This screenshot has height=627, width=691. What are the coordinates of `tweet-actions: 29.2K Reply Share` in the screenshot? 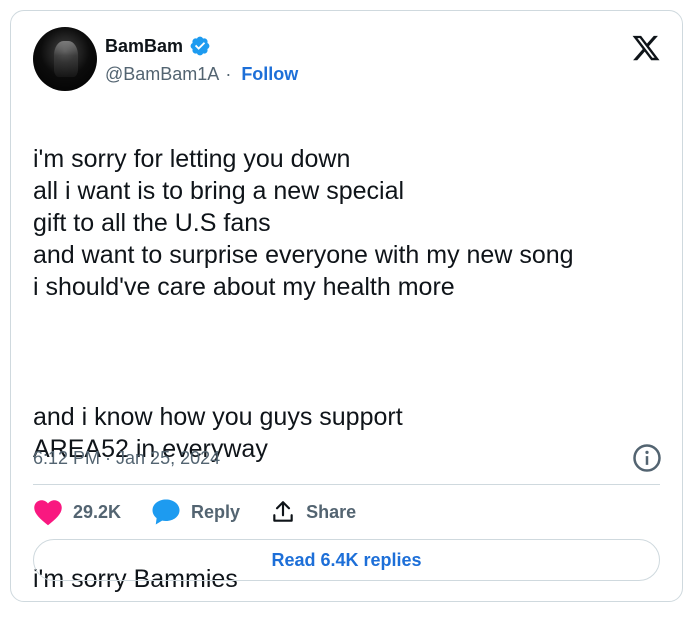 It's located at (209, 512).